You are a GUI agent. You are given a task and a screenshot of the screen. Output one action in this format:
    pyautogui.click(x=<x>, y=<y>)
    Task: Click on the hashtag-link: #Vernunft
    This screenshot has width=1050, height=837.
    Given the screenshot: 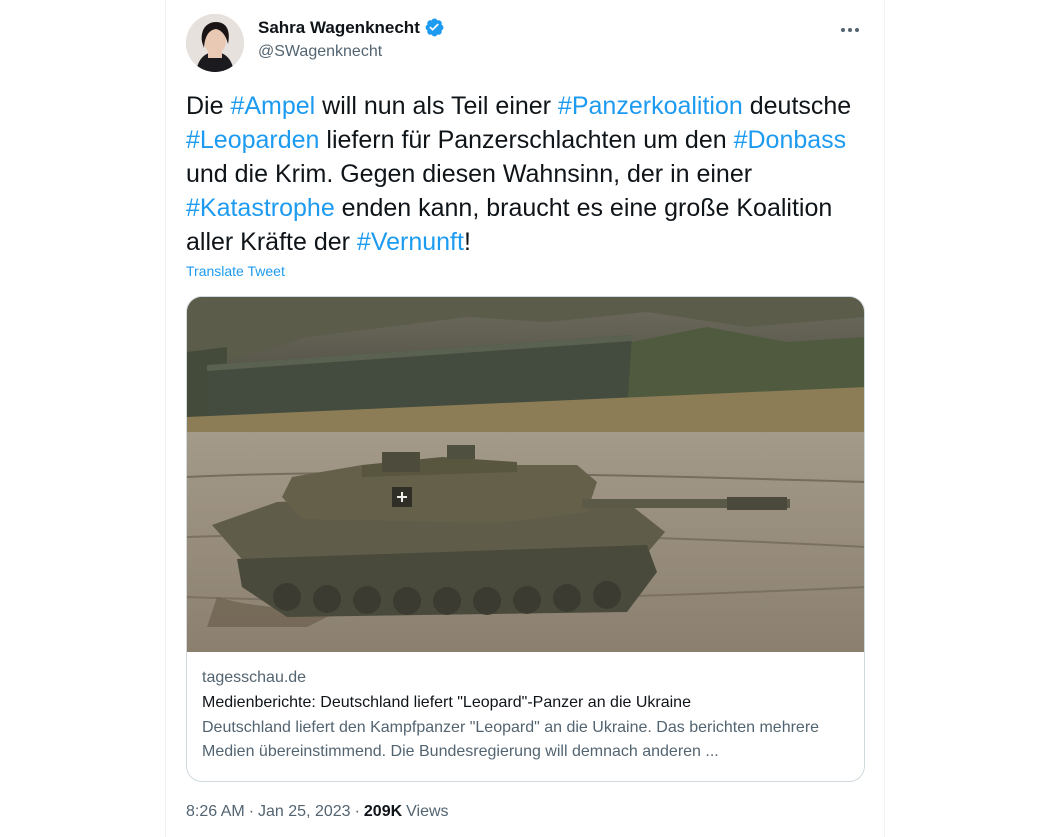 What is the action you would take?
    pyautogui.click(x=410, y=242)
    